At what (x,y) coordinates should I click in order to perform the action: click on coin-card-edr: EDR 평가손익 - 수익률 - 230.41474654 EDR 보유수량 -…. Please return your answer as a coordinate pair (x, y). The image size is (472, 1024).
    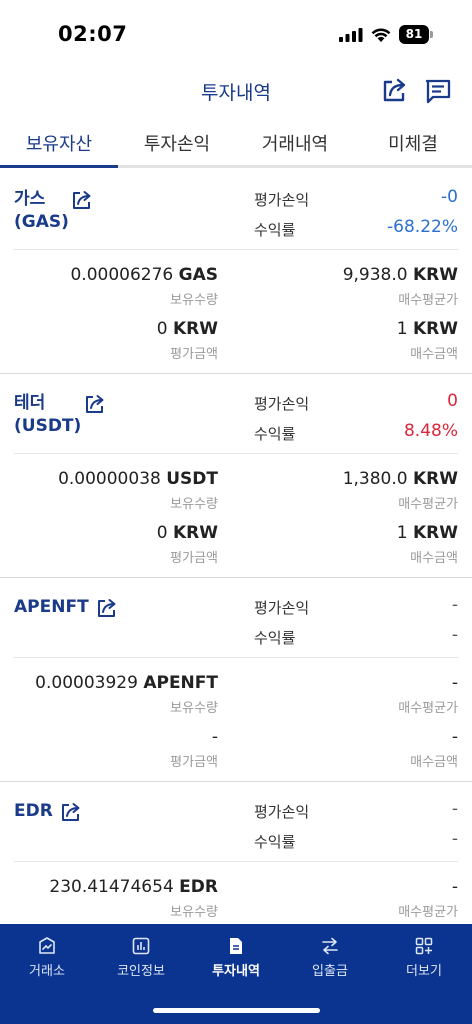
    Looking at the image, I should click on (236, 853).